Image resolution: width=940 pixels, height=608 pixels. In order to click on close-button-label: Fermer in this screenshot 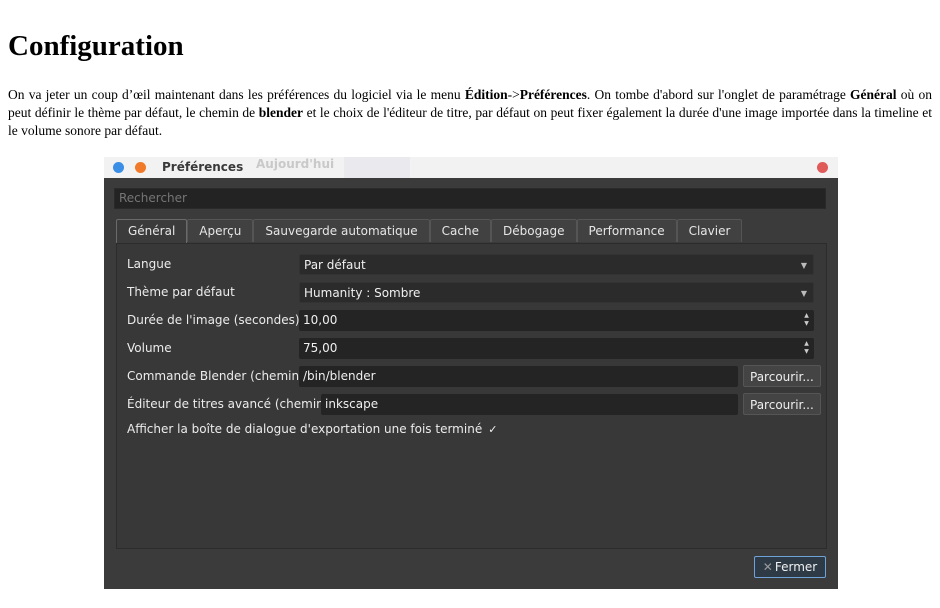, I will do `click(796, 567)`.